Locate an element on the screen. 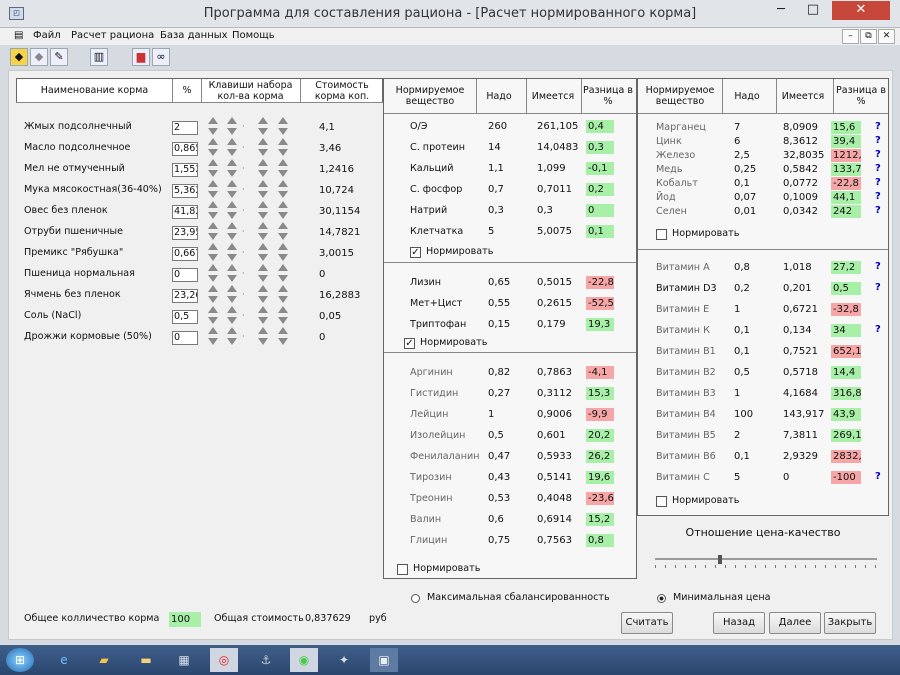 The width and height of the screenshot is (900, 675). window-icon: ▣ is located at coordinates (384, 660).